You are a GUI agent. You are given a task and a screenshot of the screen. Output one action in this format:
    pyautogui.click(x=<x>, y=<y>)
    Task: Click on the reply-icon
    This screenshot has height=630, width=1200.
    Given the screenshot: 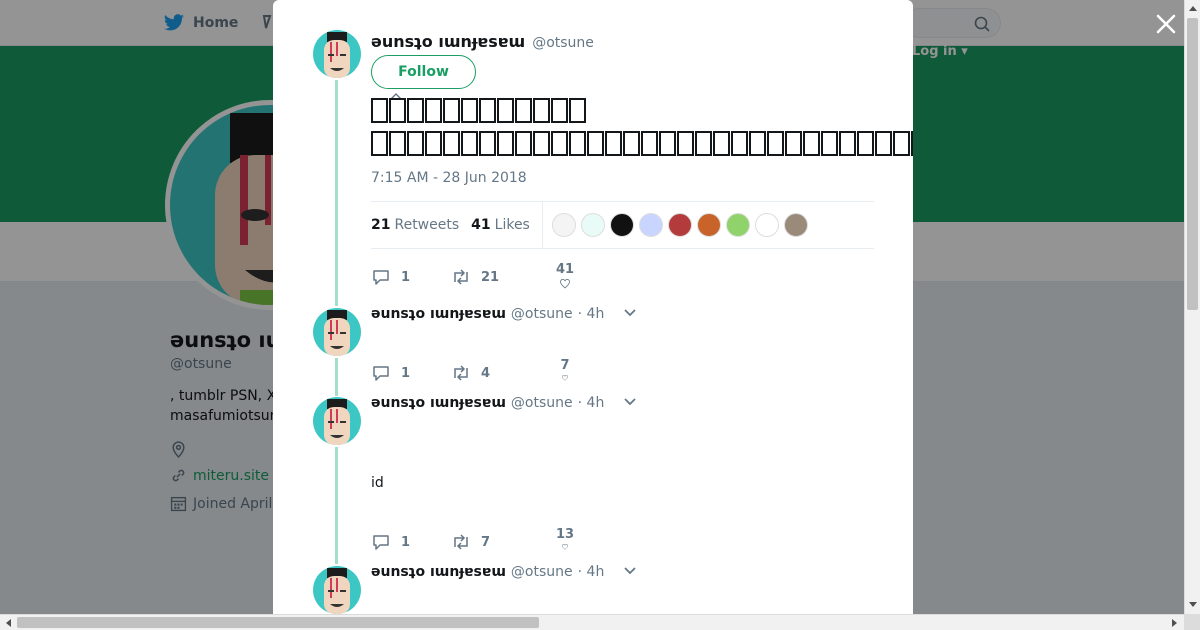 What is the action you would take?
    pyautogui.click(x=381, y=373)
    